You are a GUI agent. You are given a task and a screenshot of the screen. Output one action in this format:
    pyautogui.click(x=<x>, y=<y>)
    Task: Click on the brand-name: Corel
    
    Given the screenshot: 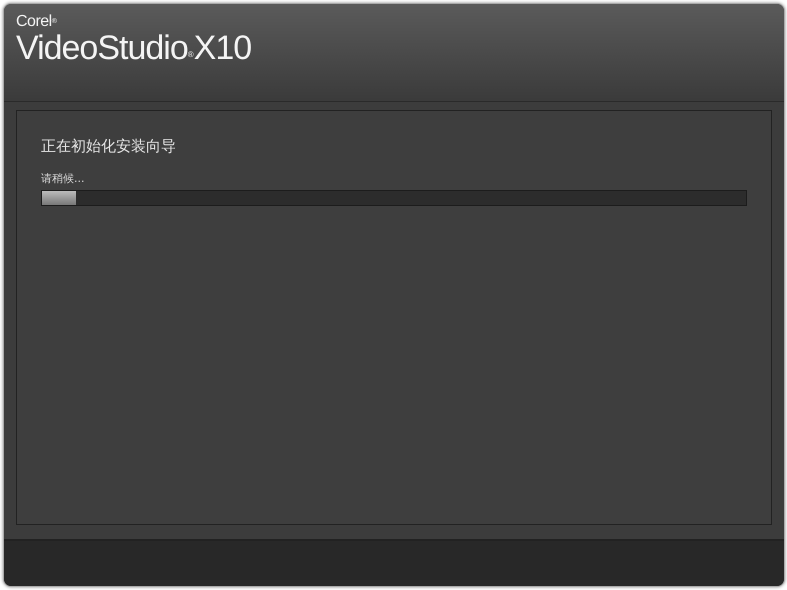 What is the action you would take?
    pyautogui.click(x=34, y=21)
    